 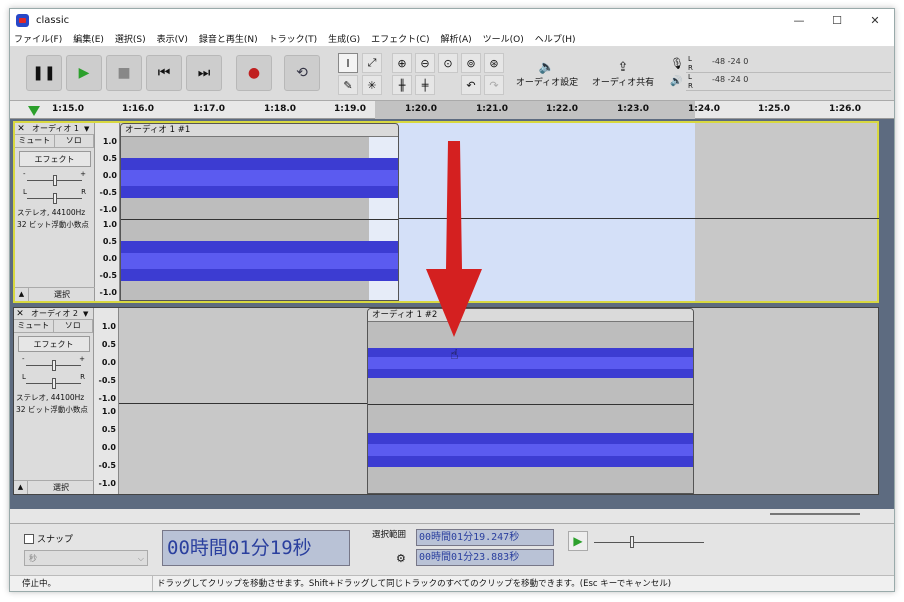 What do you see at coordinates (494, 85) in the screenshot?
I see `redo-button: ↷` at bounding box center [494, 85].